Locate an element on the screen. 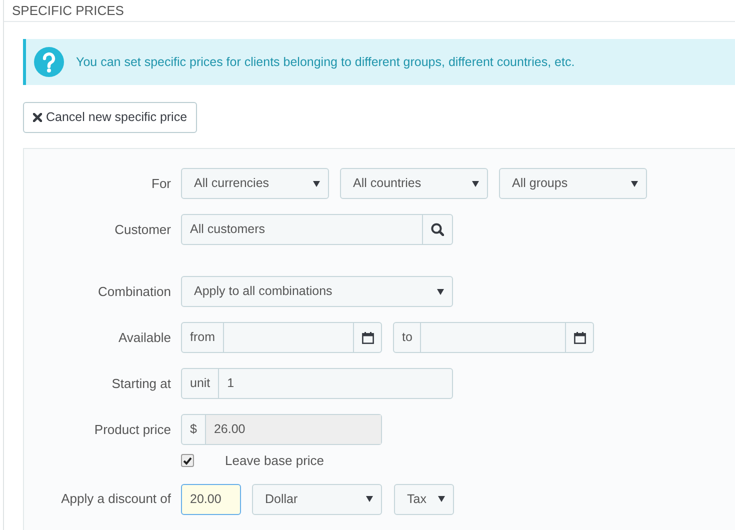 Image resolution: width=735 pixels, height=530 pixels. field-label: Apply a discount of is located at coordinates (116, 498).